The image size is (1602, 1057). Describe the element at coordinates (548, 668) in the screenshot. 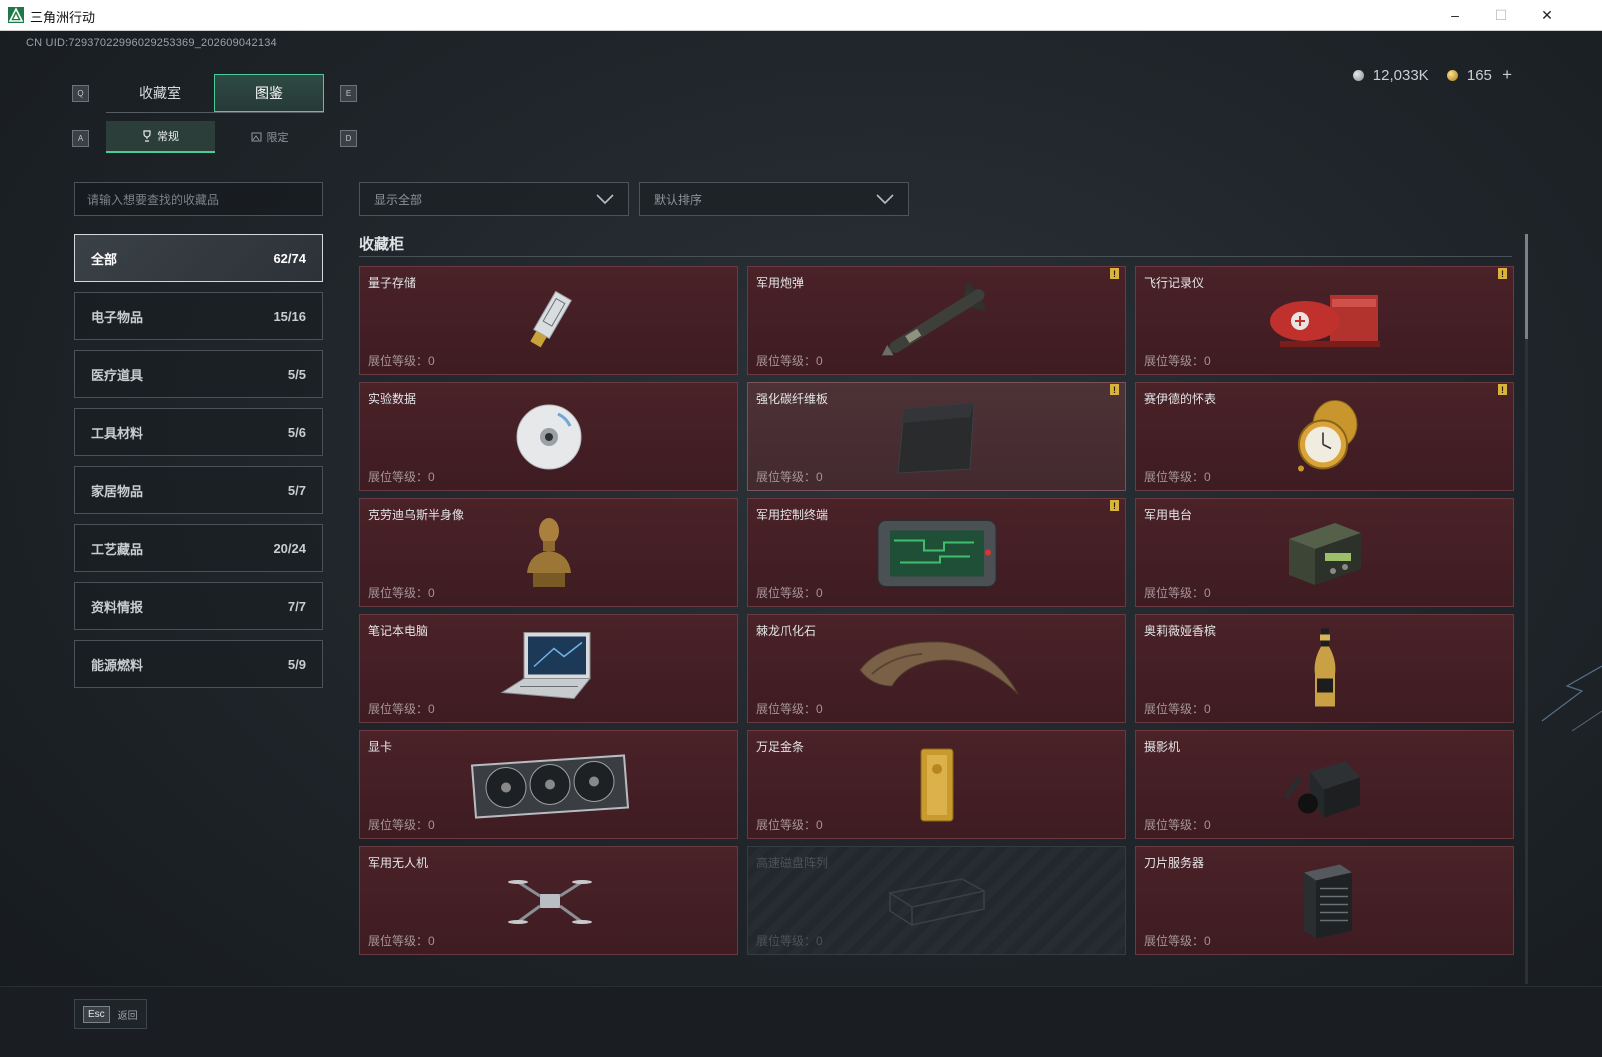

I see `collection-item: 笔记本电脑 展位等级：0` at that location.